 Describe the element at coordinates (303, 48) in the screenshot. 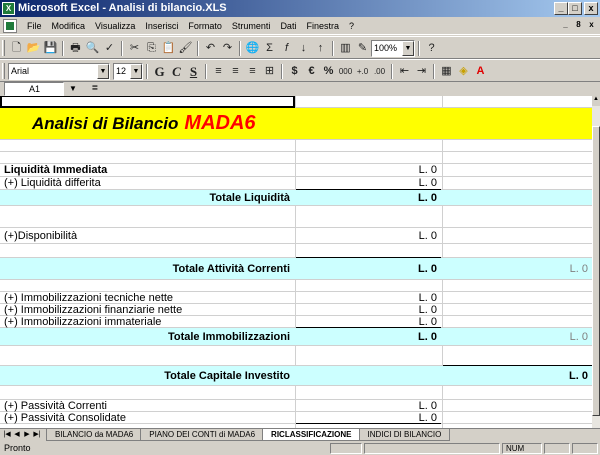

I see `sort-ascending-icon: ↓` at that location.